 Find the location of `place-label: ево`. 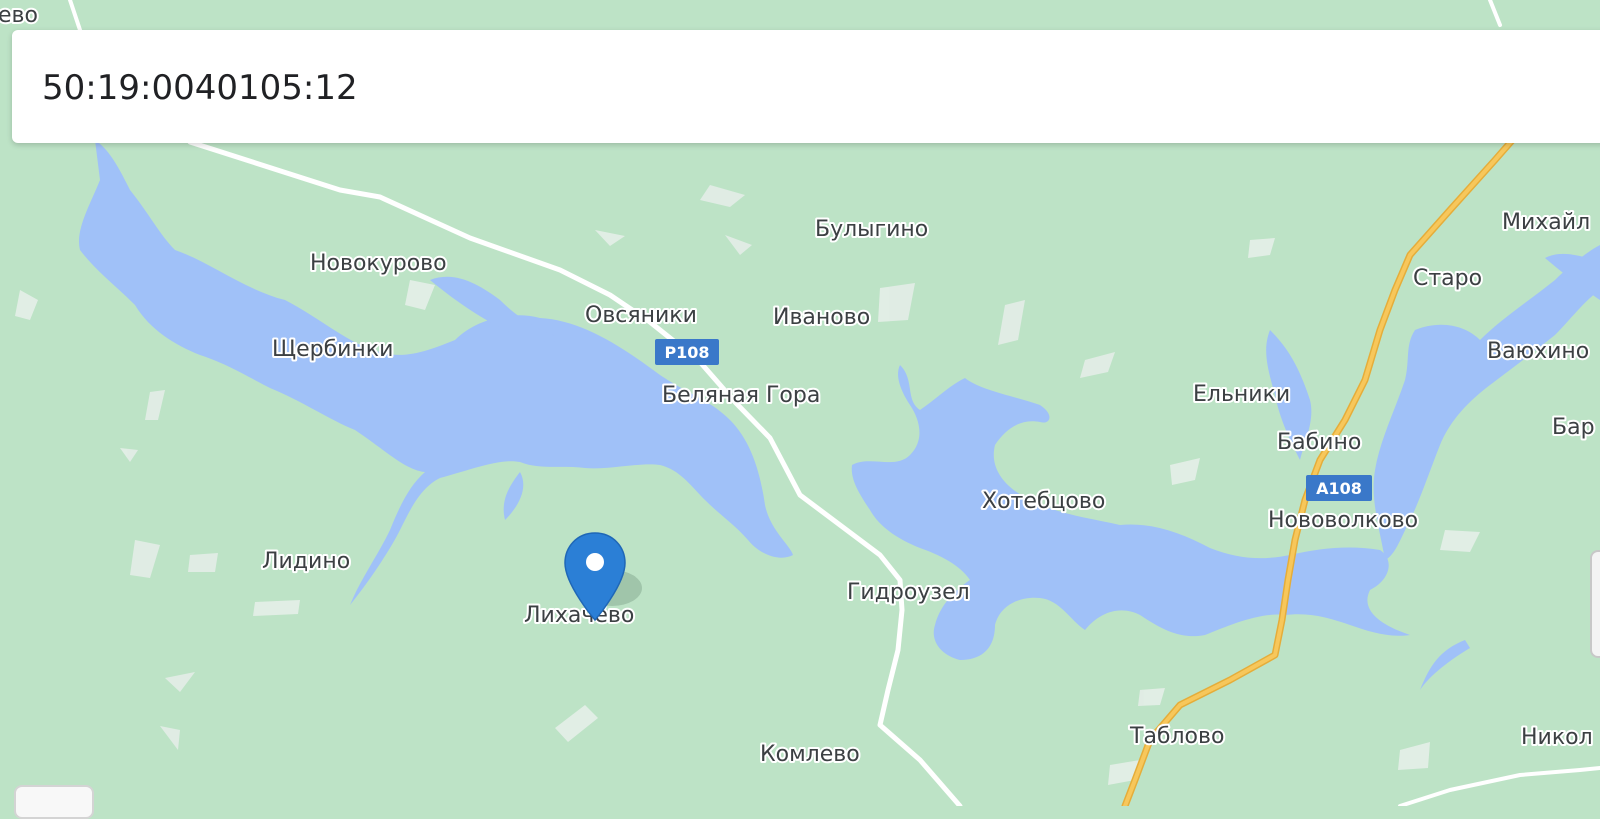

place-label: ево is located at coordinates (20, 15).